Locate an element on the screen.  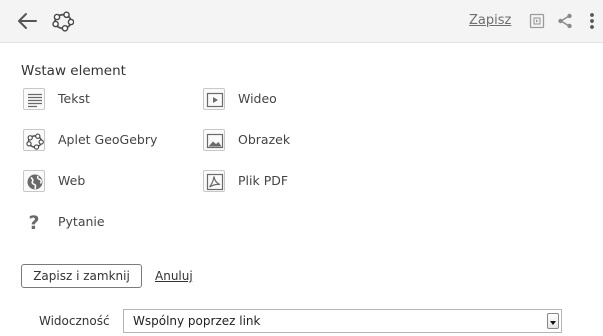
question-icon: ? is located at coordinates (34, 222).